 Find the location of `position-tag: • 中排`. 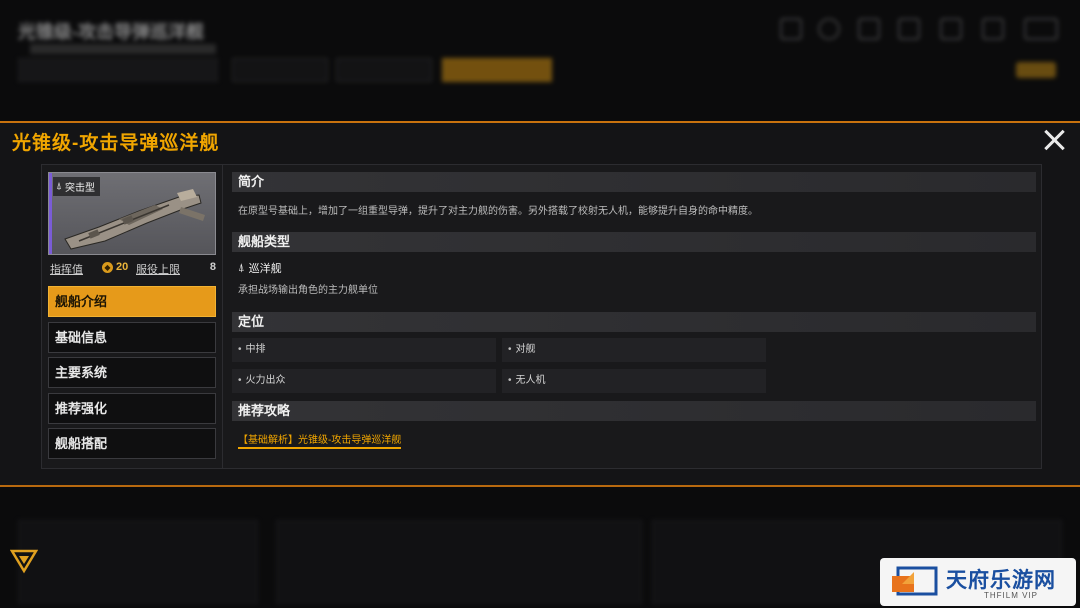

position-tag: • 中排 is located at coordinates (364, 350).